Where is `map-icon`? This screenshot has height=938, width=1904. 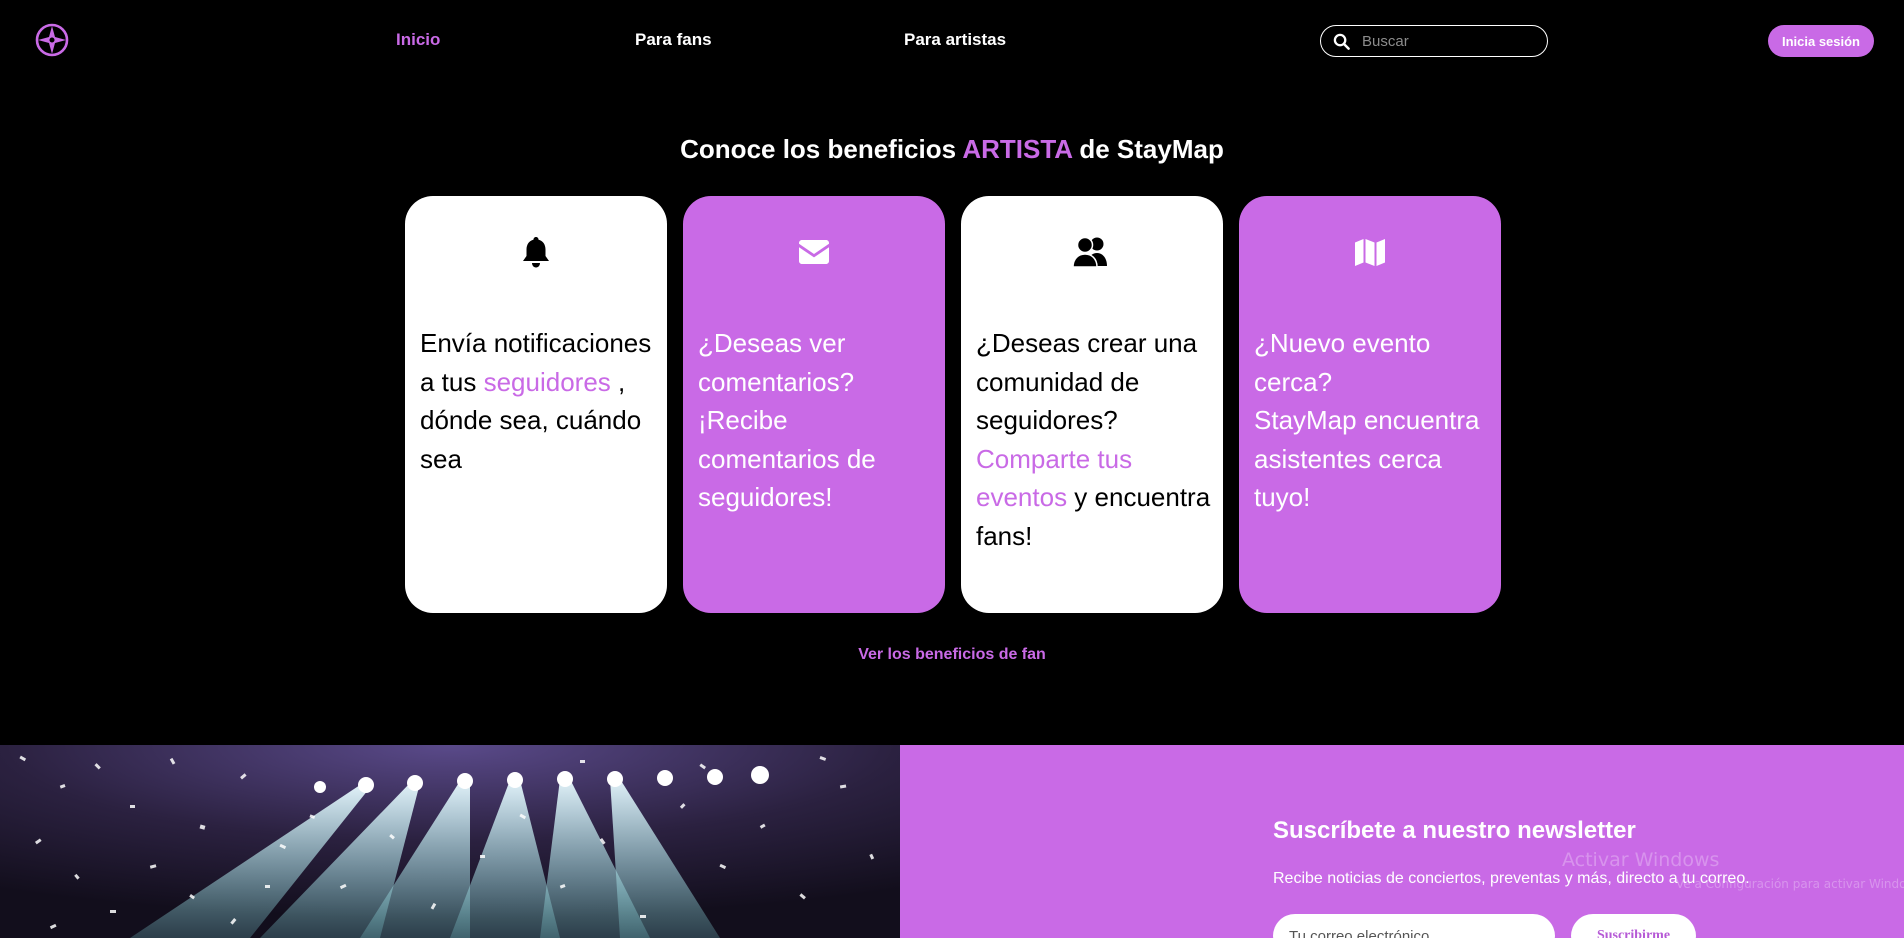
map-icon is located at coordinates (1370, 252).